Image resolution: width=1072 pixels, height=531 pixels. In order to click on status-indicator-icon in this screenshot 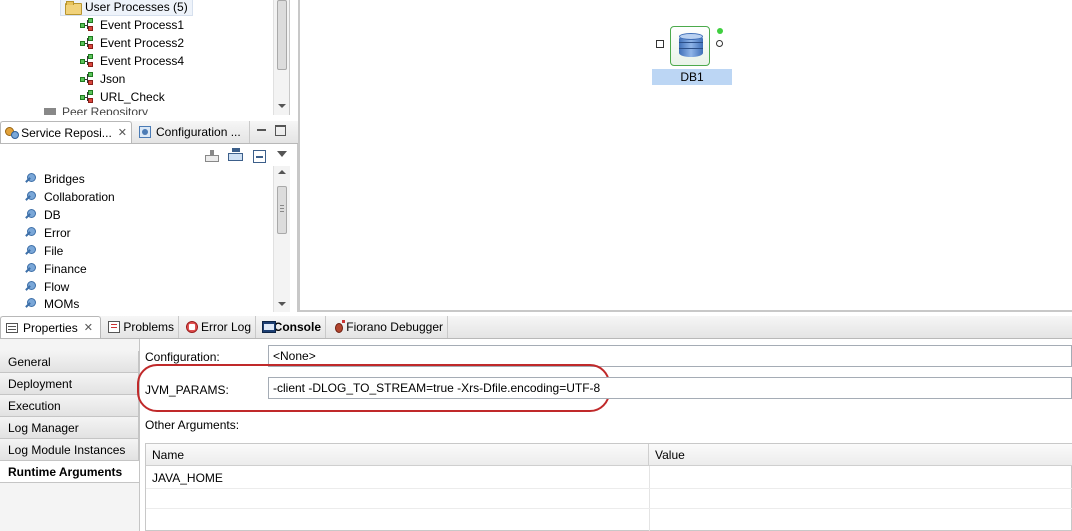, I will do `click(720, 31)`.